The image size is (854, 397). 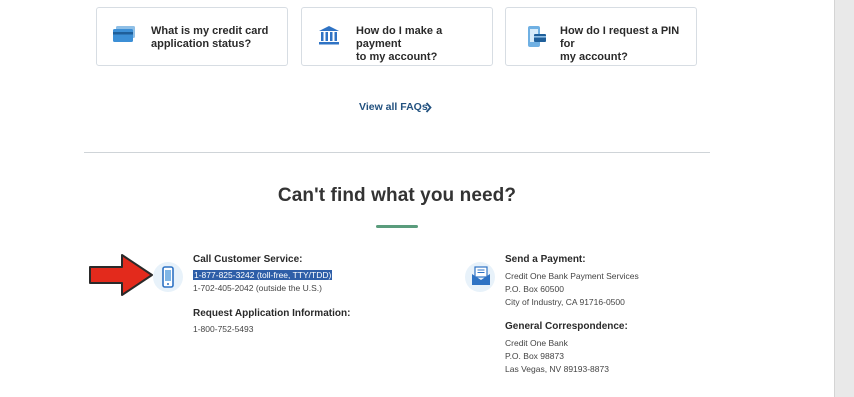 What do you see at coordinates (395, 107) in the screenshot?
I see `view-all-faqs-link: View all FAQs` at bounding box center [395, 107].